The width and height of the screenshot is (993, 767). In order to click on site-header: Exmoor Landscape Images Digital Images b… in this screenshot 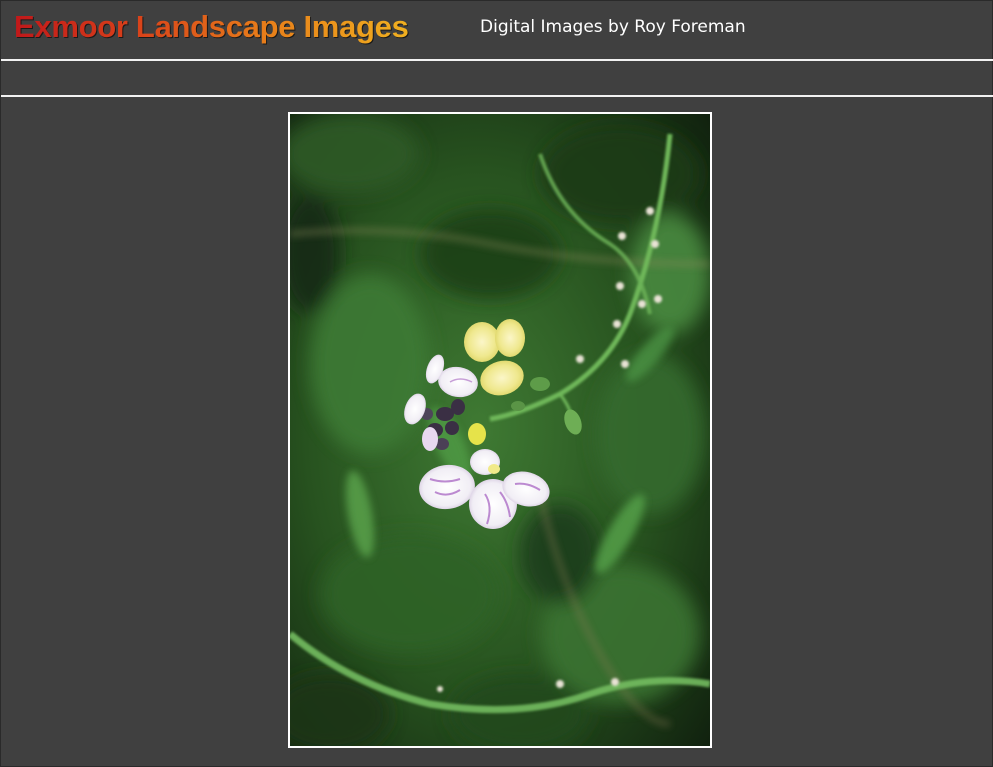, I will do `click(497, 30)`.